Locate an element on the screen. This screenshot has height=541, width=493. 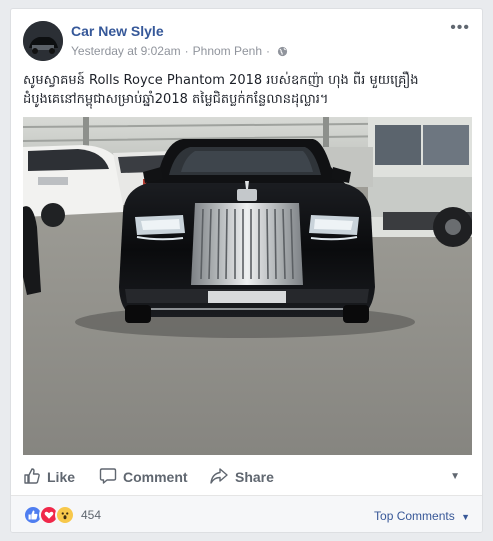
reactions-summary: 454 is located at coordinates (62, 515).